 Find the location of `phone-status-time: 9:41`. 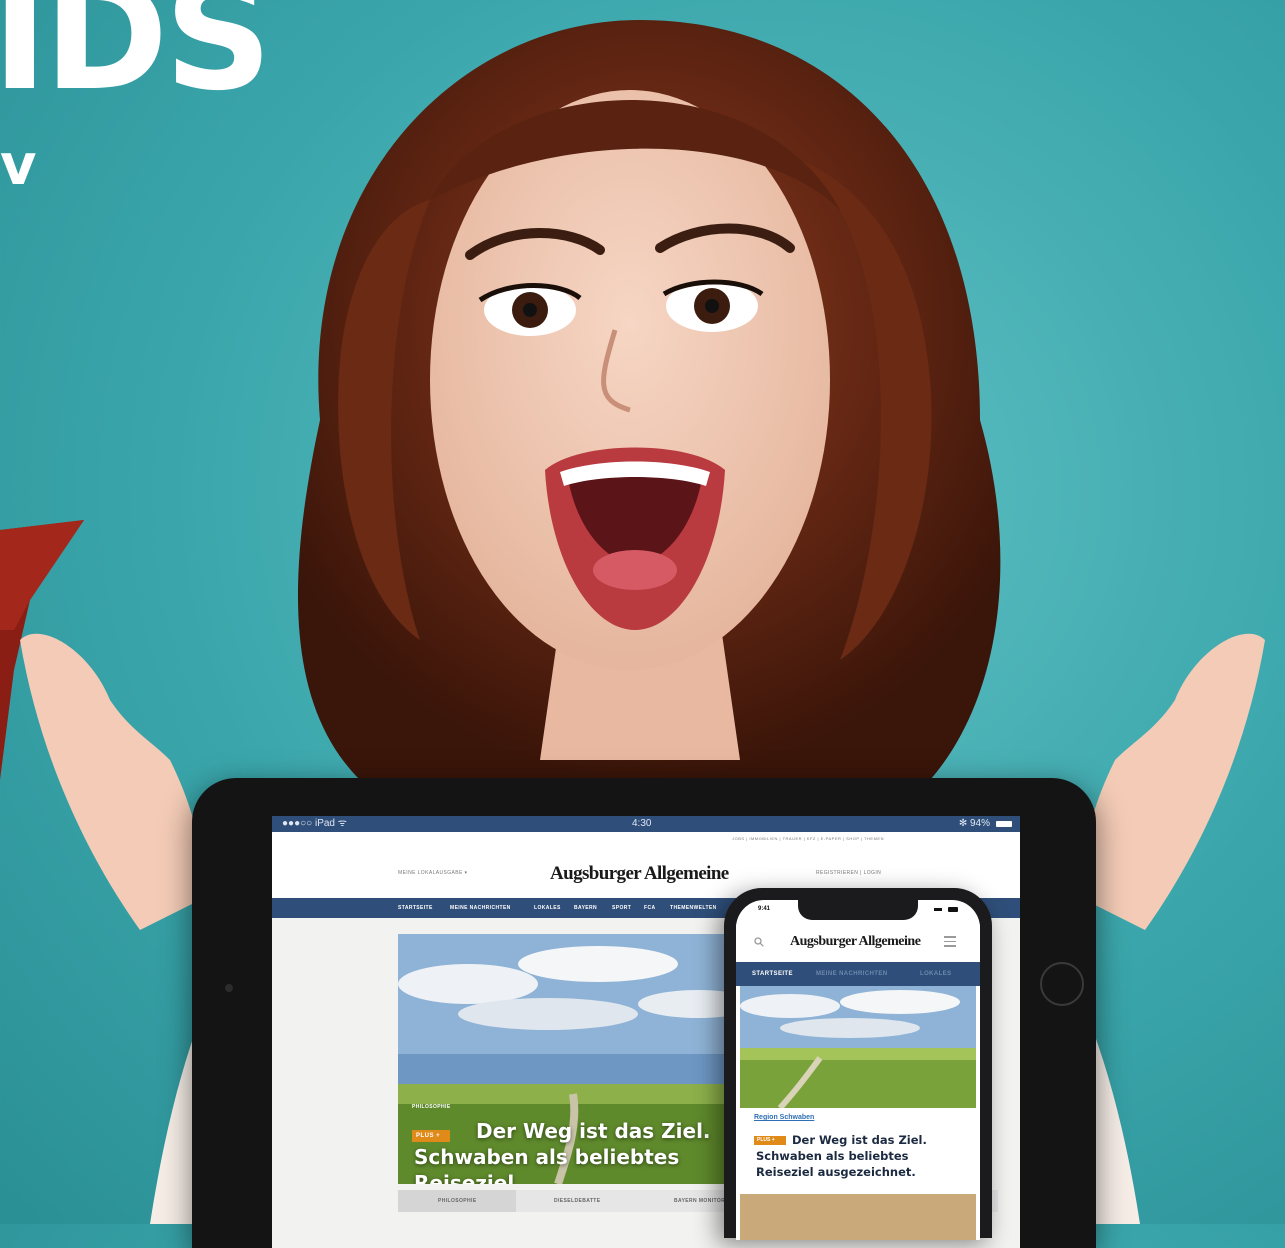

phone-status-time: 9:41 is located at coordinates (764, 909).